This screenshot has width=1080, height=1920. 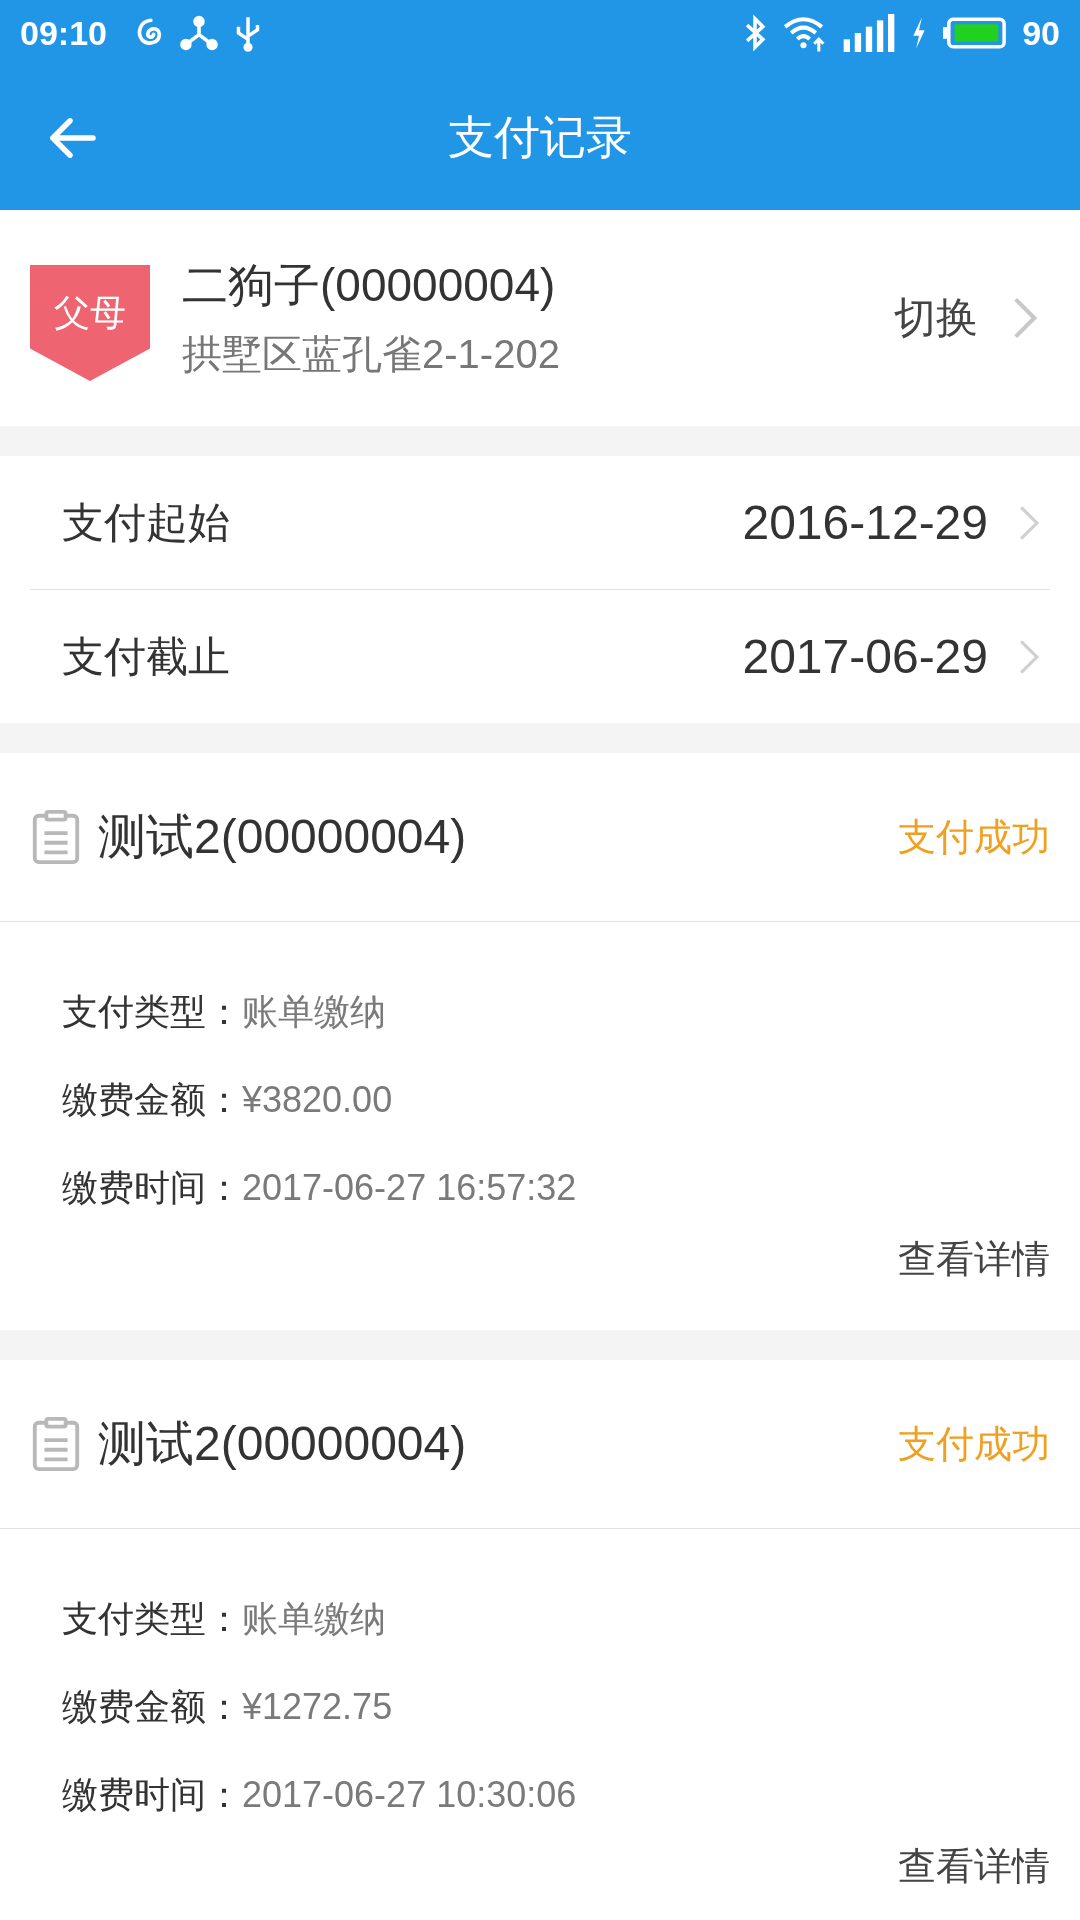 What do you see at coordinates (936, 318) in the screenshot?
I see `switch-link: 切换` at bounding box center [936, 318].